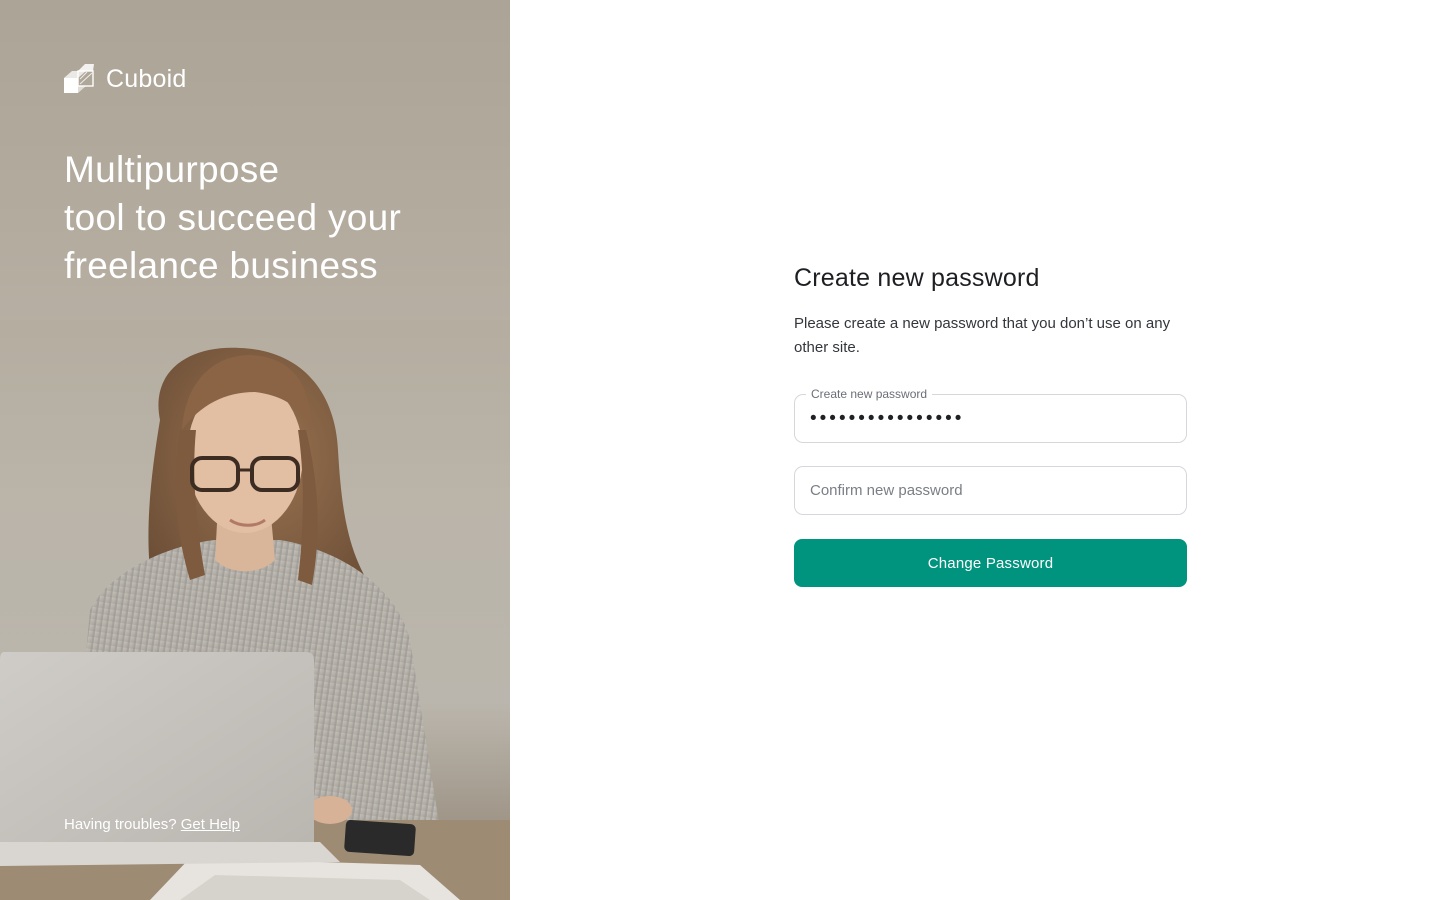 The image size is (1440, 900). What do you see at coordinates (210, 824) in the screenshot?
I see `get-help-link: Get Help` at bounding box center [210, 824].